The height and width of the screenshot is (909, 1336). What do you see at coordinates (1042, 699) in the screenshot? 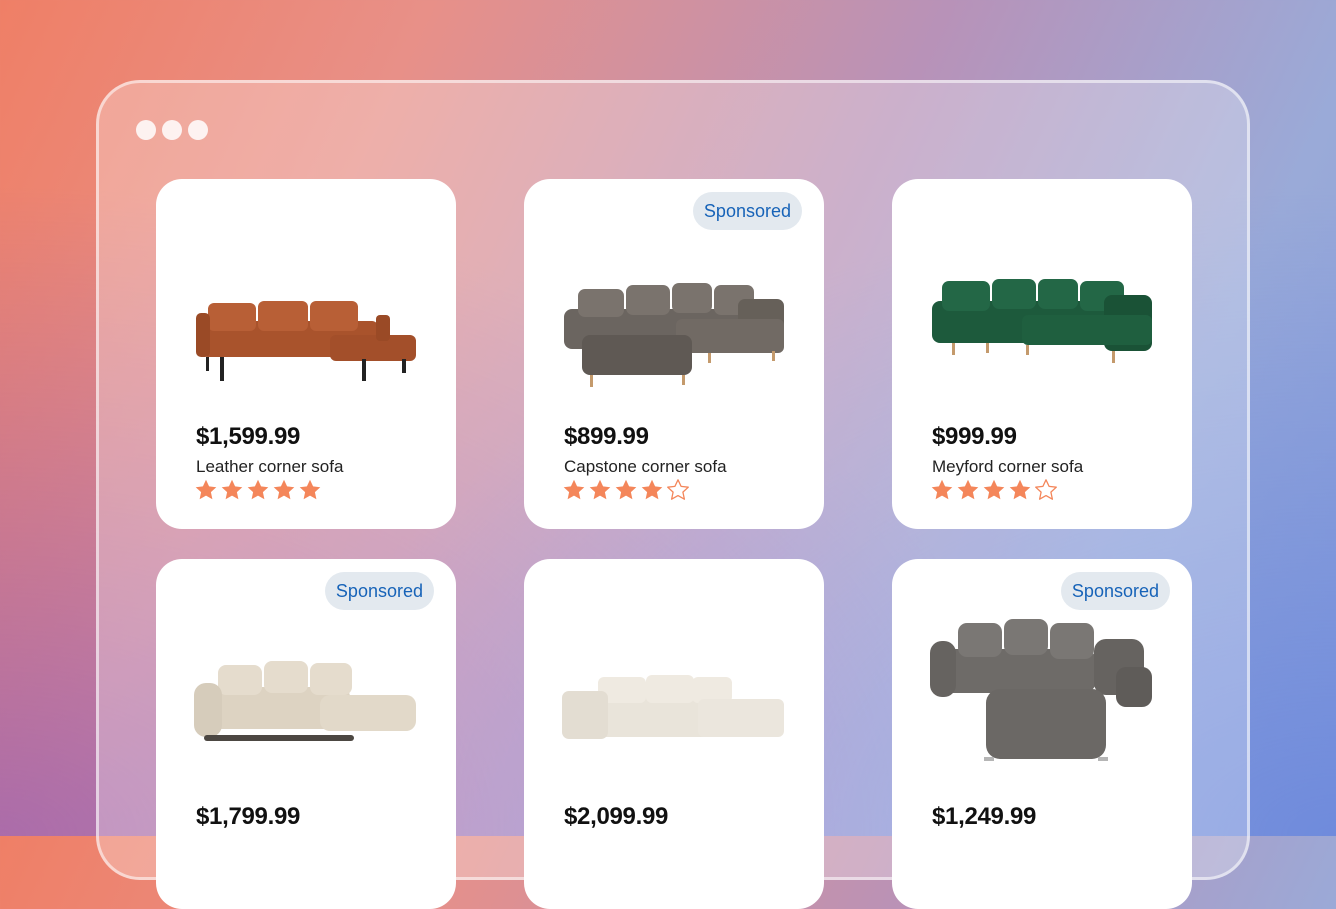
I see `charcoal-sofa-image` at bounding box center [1042, 699].